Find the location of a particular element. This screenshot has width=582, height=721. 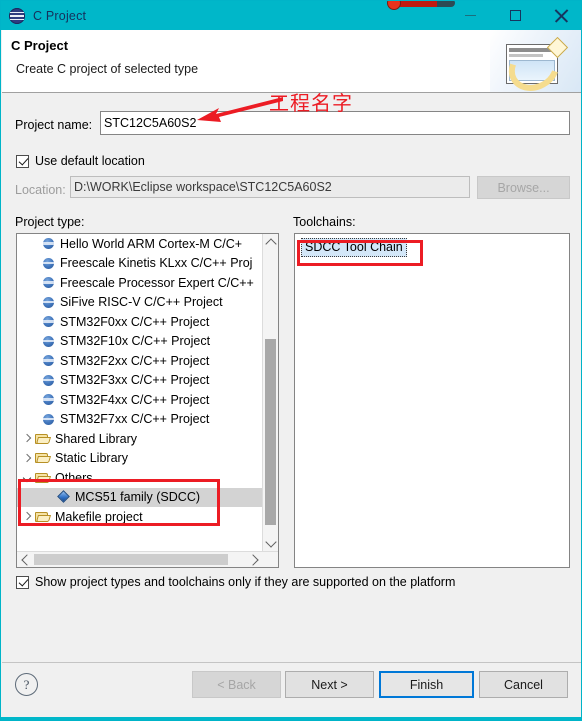

project-type-row-label: Shared Library is located at coordinates (96, 438).